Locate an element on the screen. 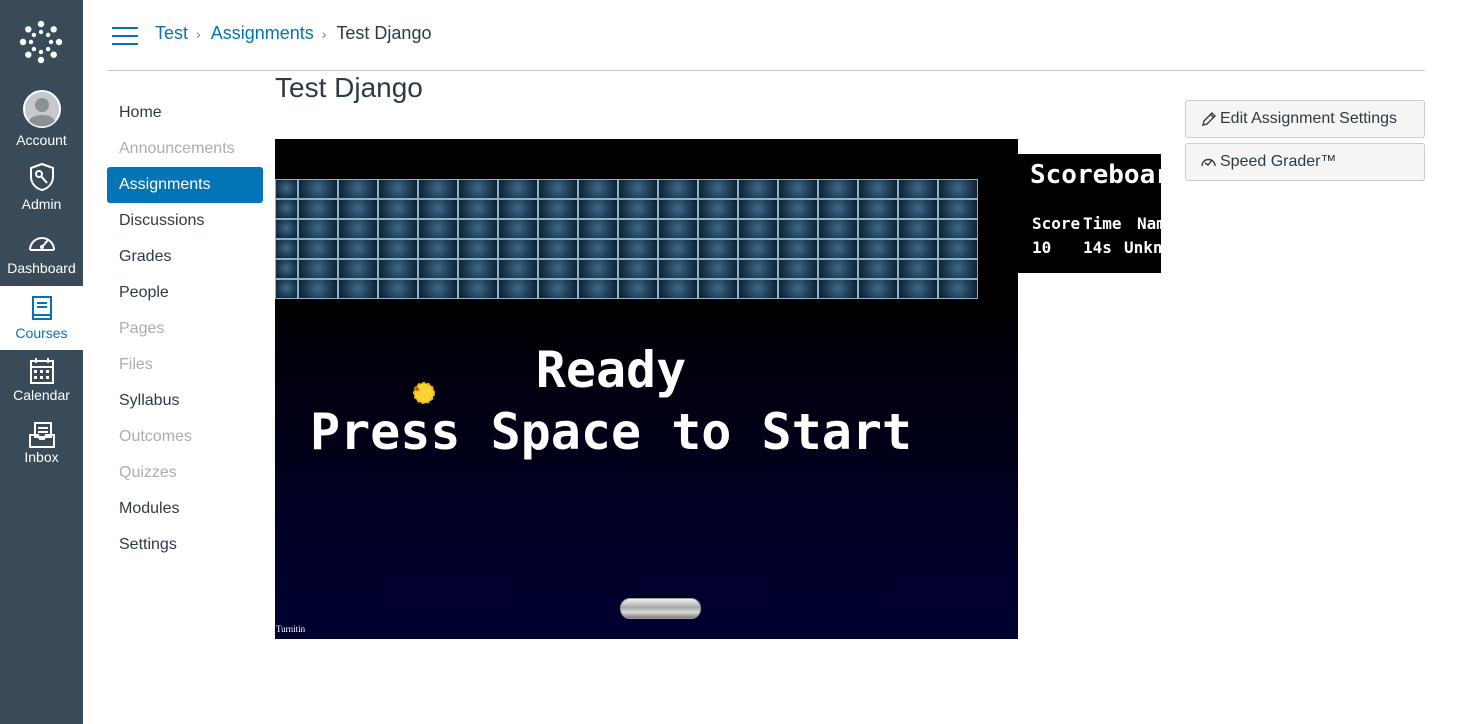  dashboard-gauge-icon is located at coordinates (41, 244).